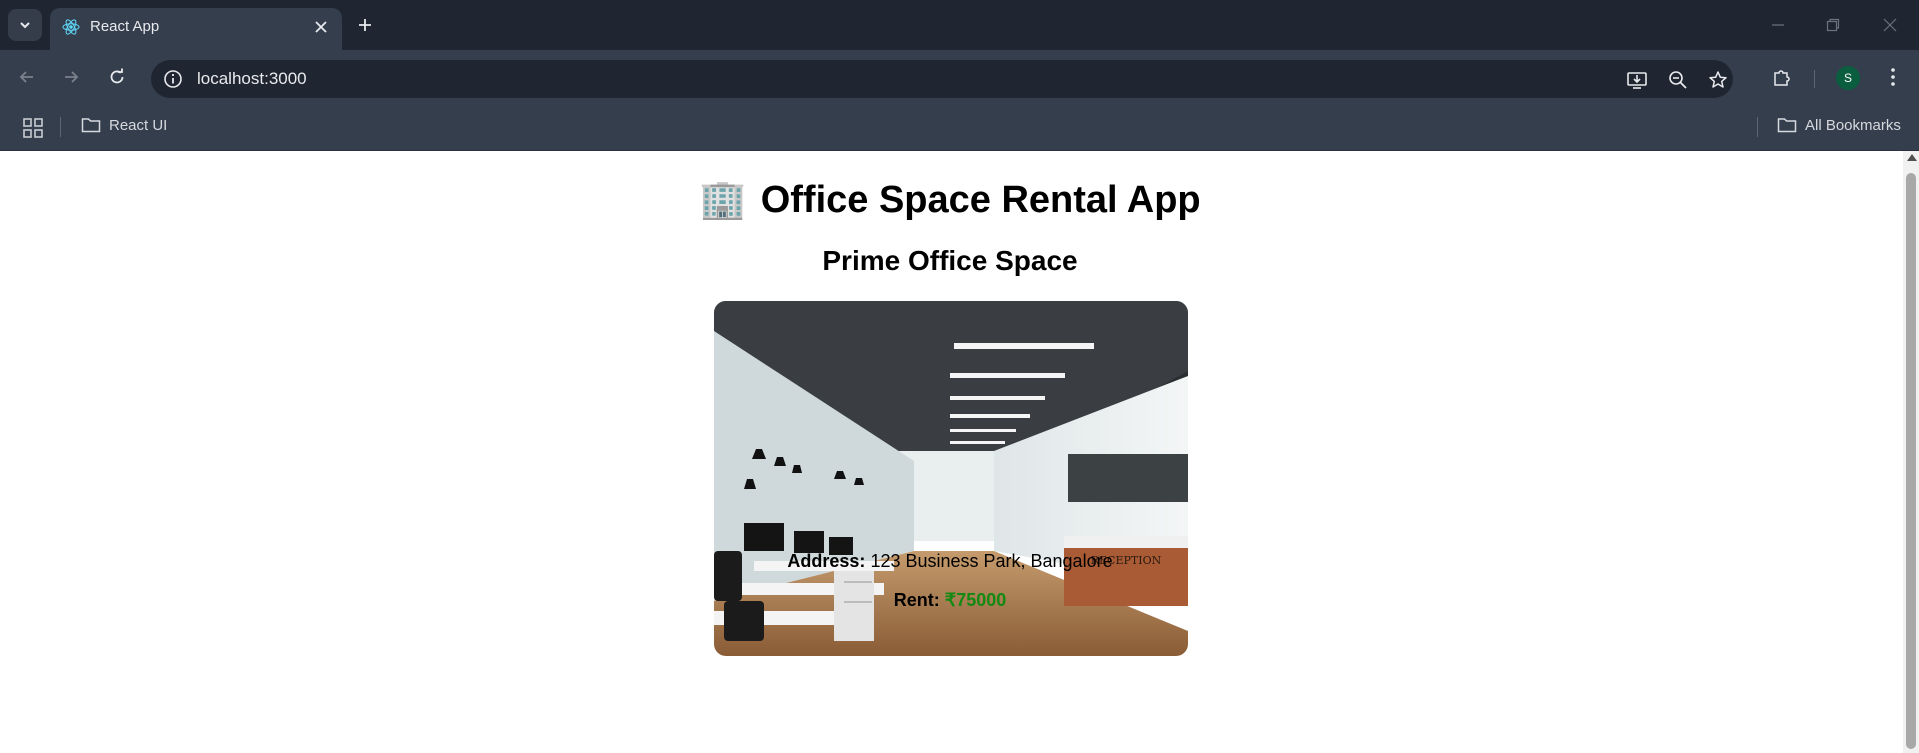  What do you see at coordinates (71, 27) in the screenshot?
I see `react-logo-icon` at bounding box center [71, 27].